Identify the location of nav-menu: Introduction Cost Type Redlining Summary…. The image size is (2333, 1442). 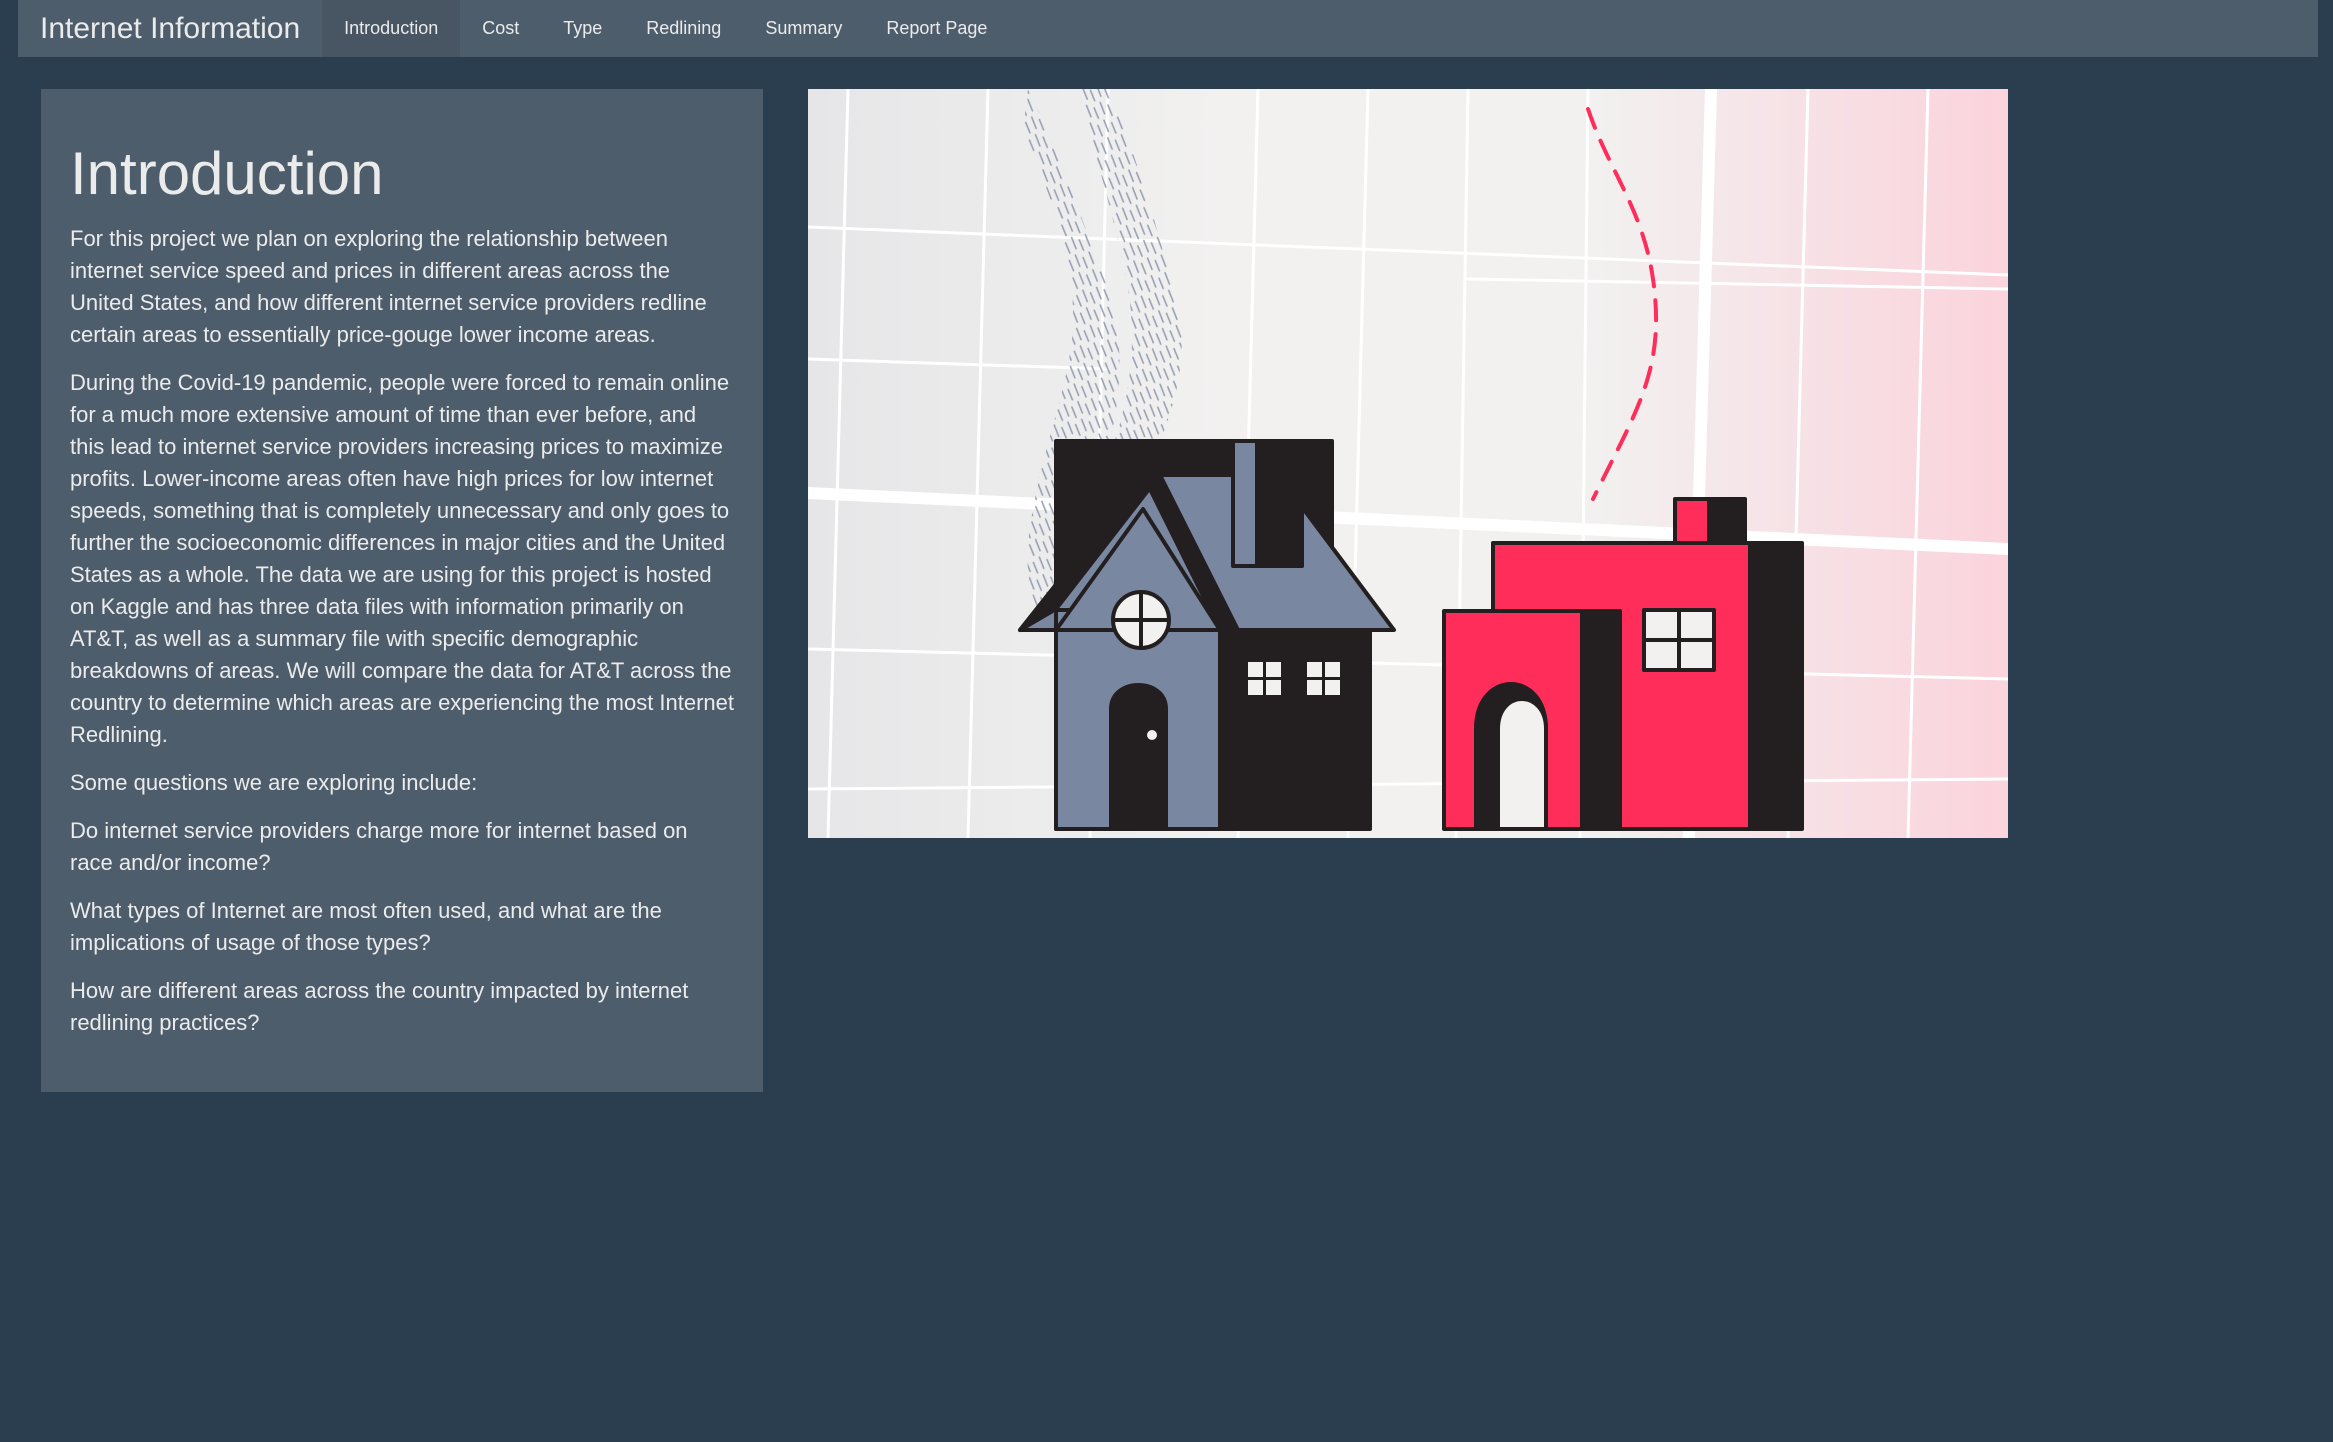
(665, 28).